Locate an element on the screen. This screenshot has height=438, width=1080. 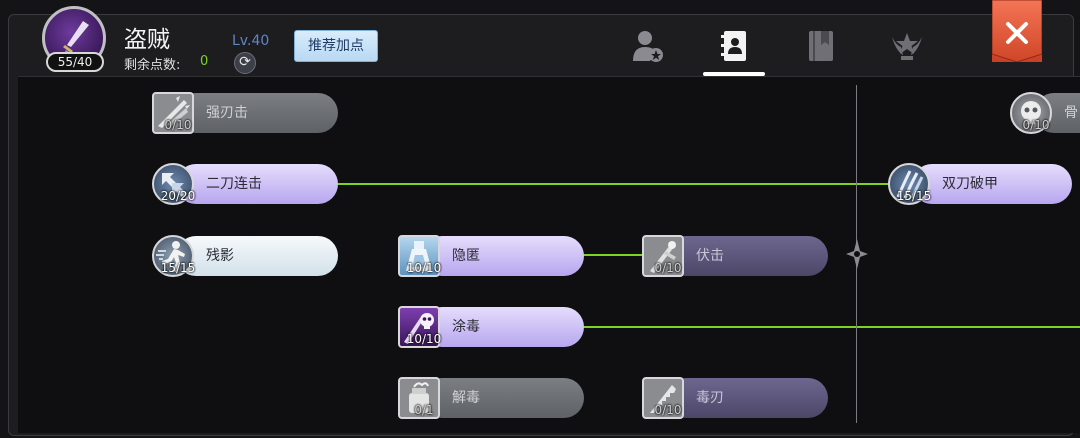
skill-node-strong-blade: 强刃击 0/10 is located at coordinates (245, 113).